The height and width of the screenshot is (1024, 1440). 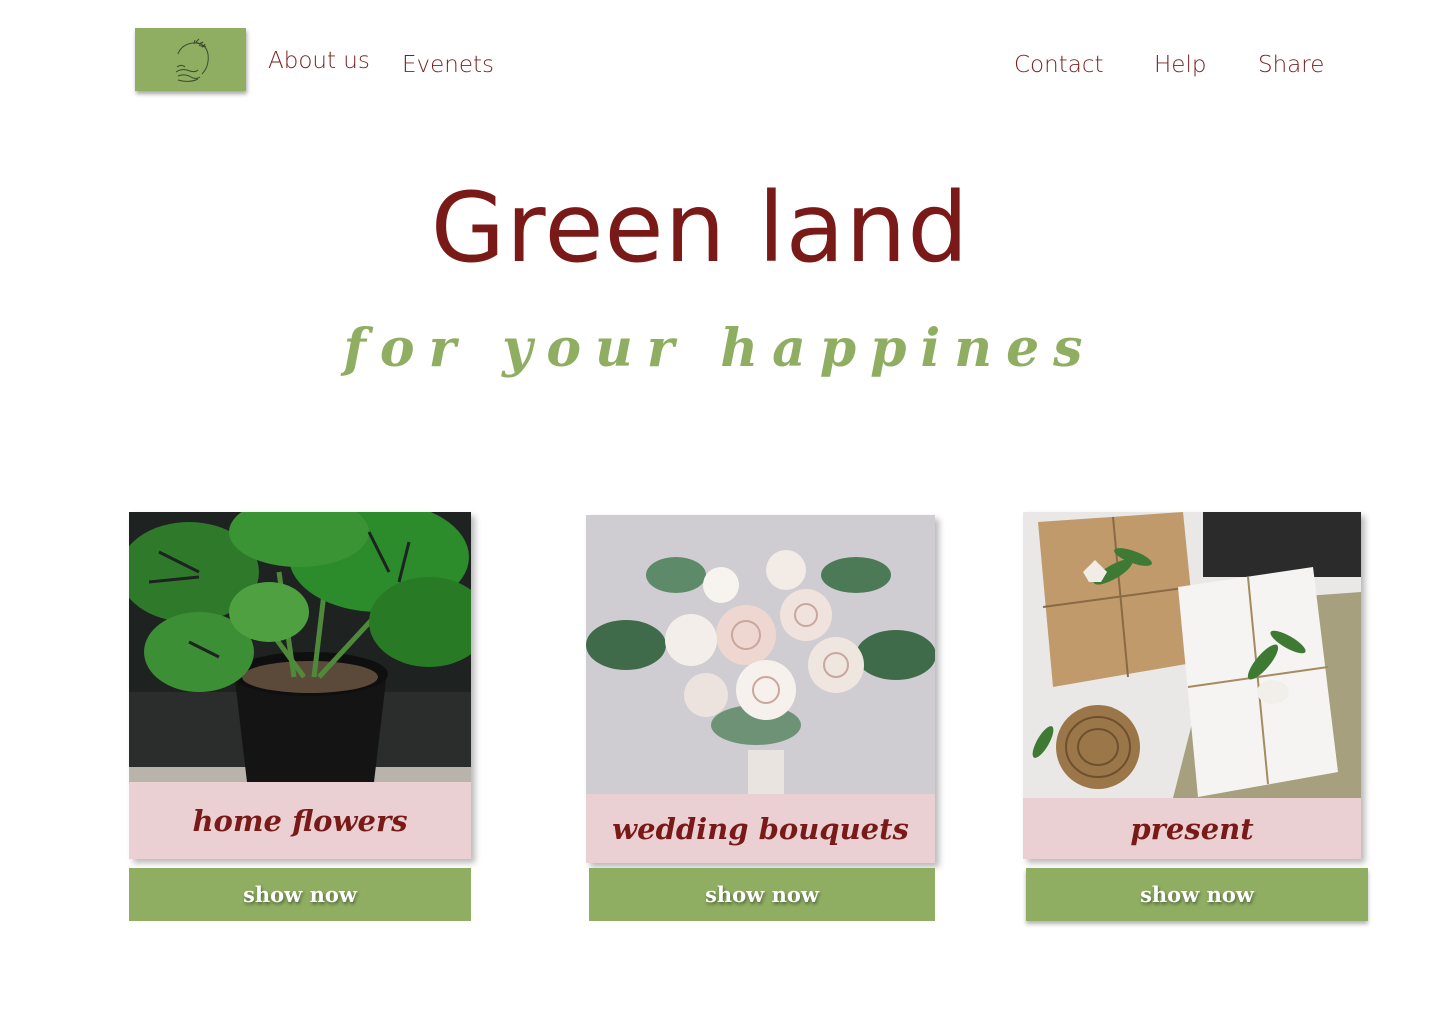 What do you see at coordinates (1291, 65) in the screenshot?
I see `nav-share: Share` at bounding box center [1291, 65].